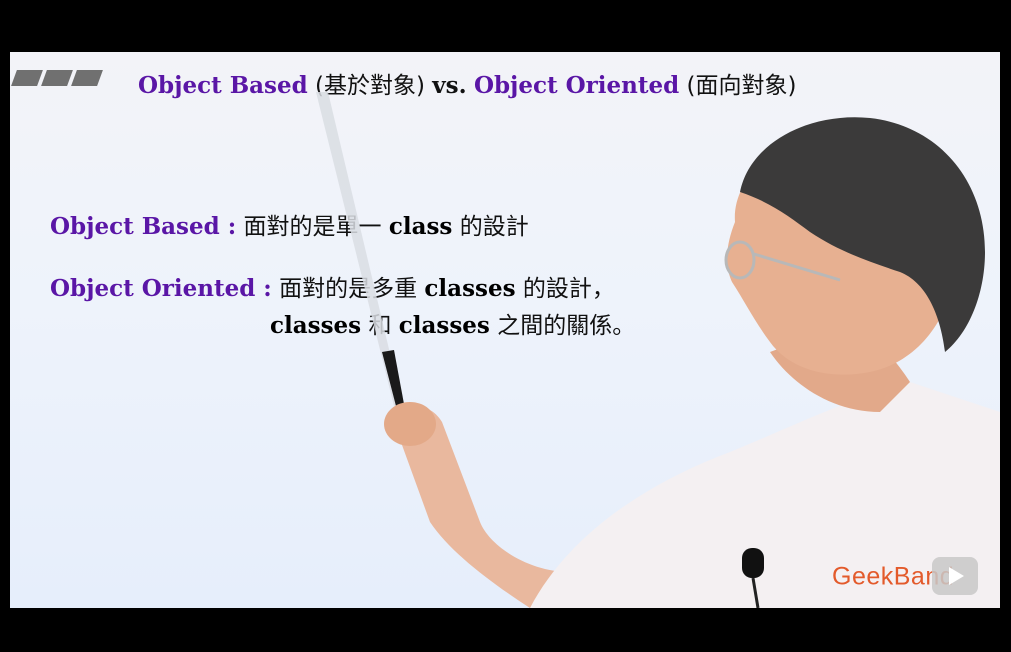 This screenshot has width=1011, height=652. I want to click on geekband-watermark: GeekBand, so click(905, 577).